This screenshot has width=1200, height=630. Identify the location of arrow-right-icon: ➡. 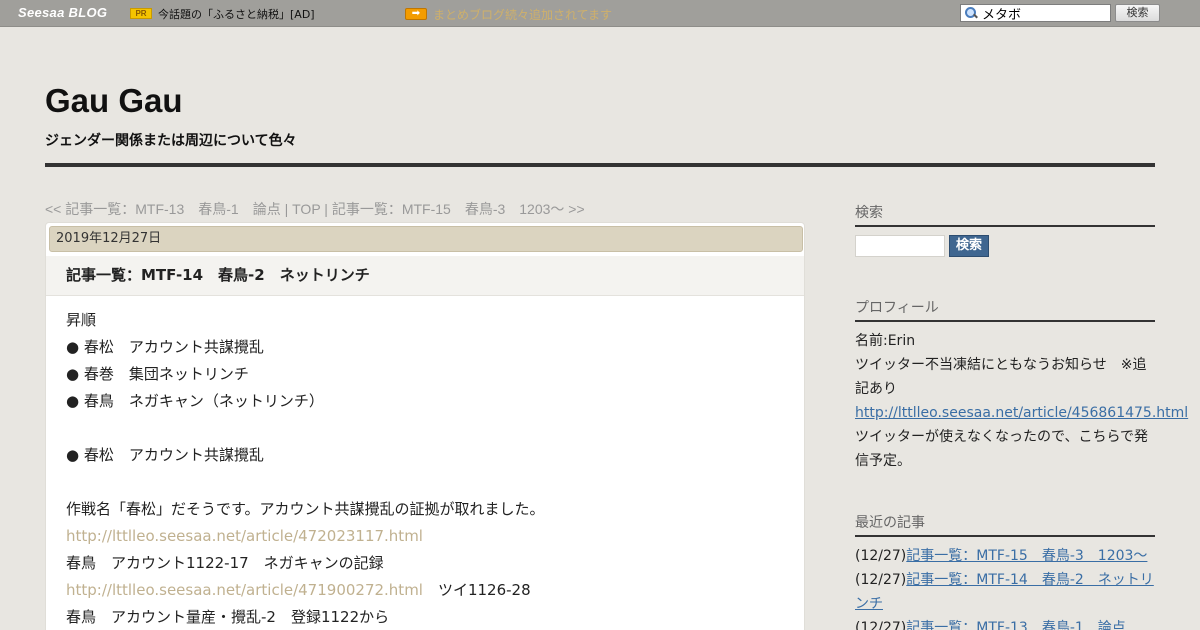
(416, 14).